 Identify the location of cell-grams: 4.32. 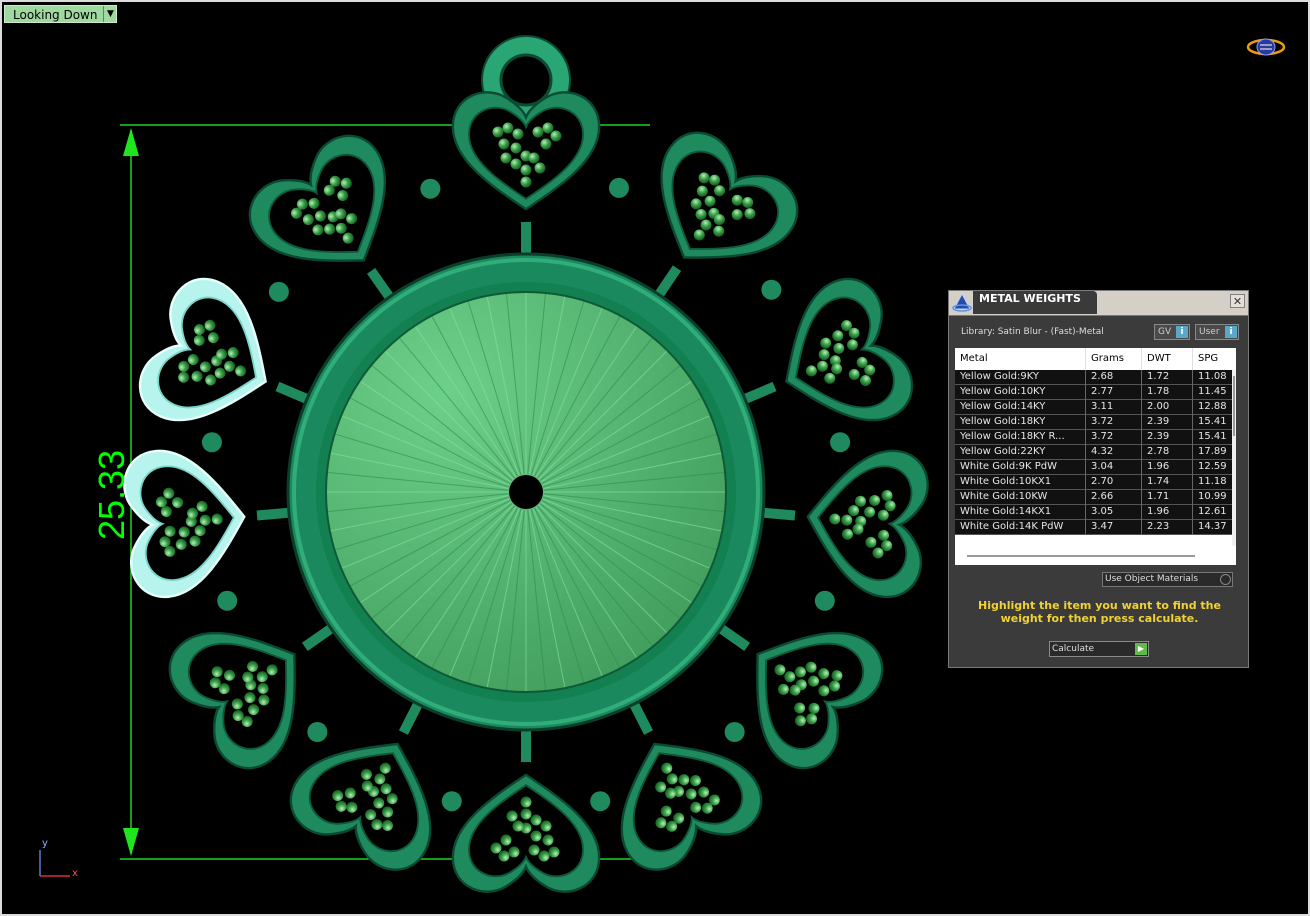
(1113, 452).